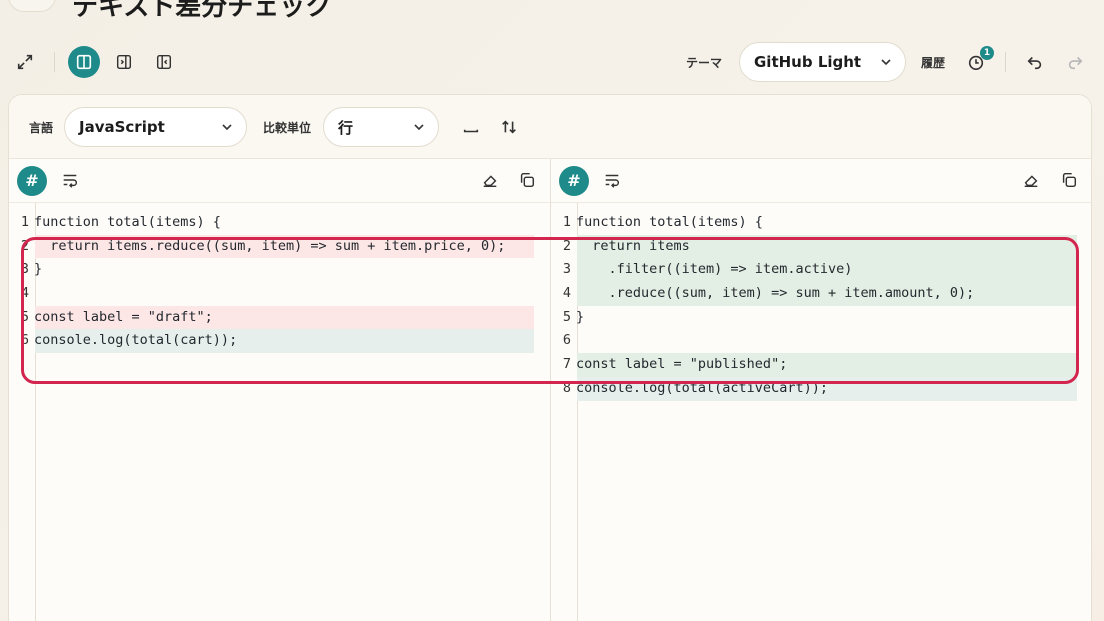 The height and width of the screenshot is (621, 1104). I want to click on split-view-icon, so click(84, 62).